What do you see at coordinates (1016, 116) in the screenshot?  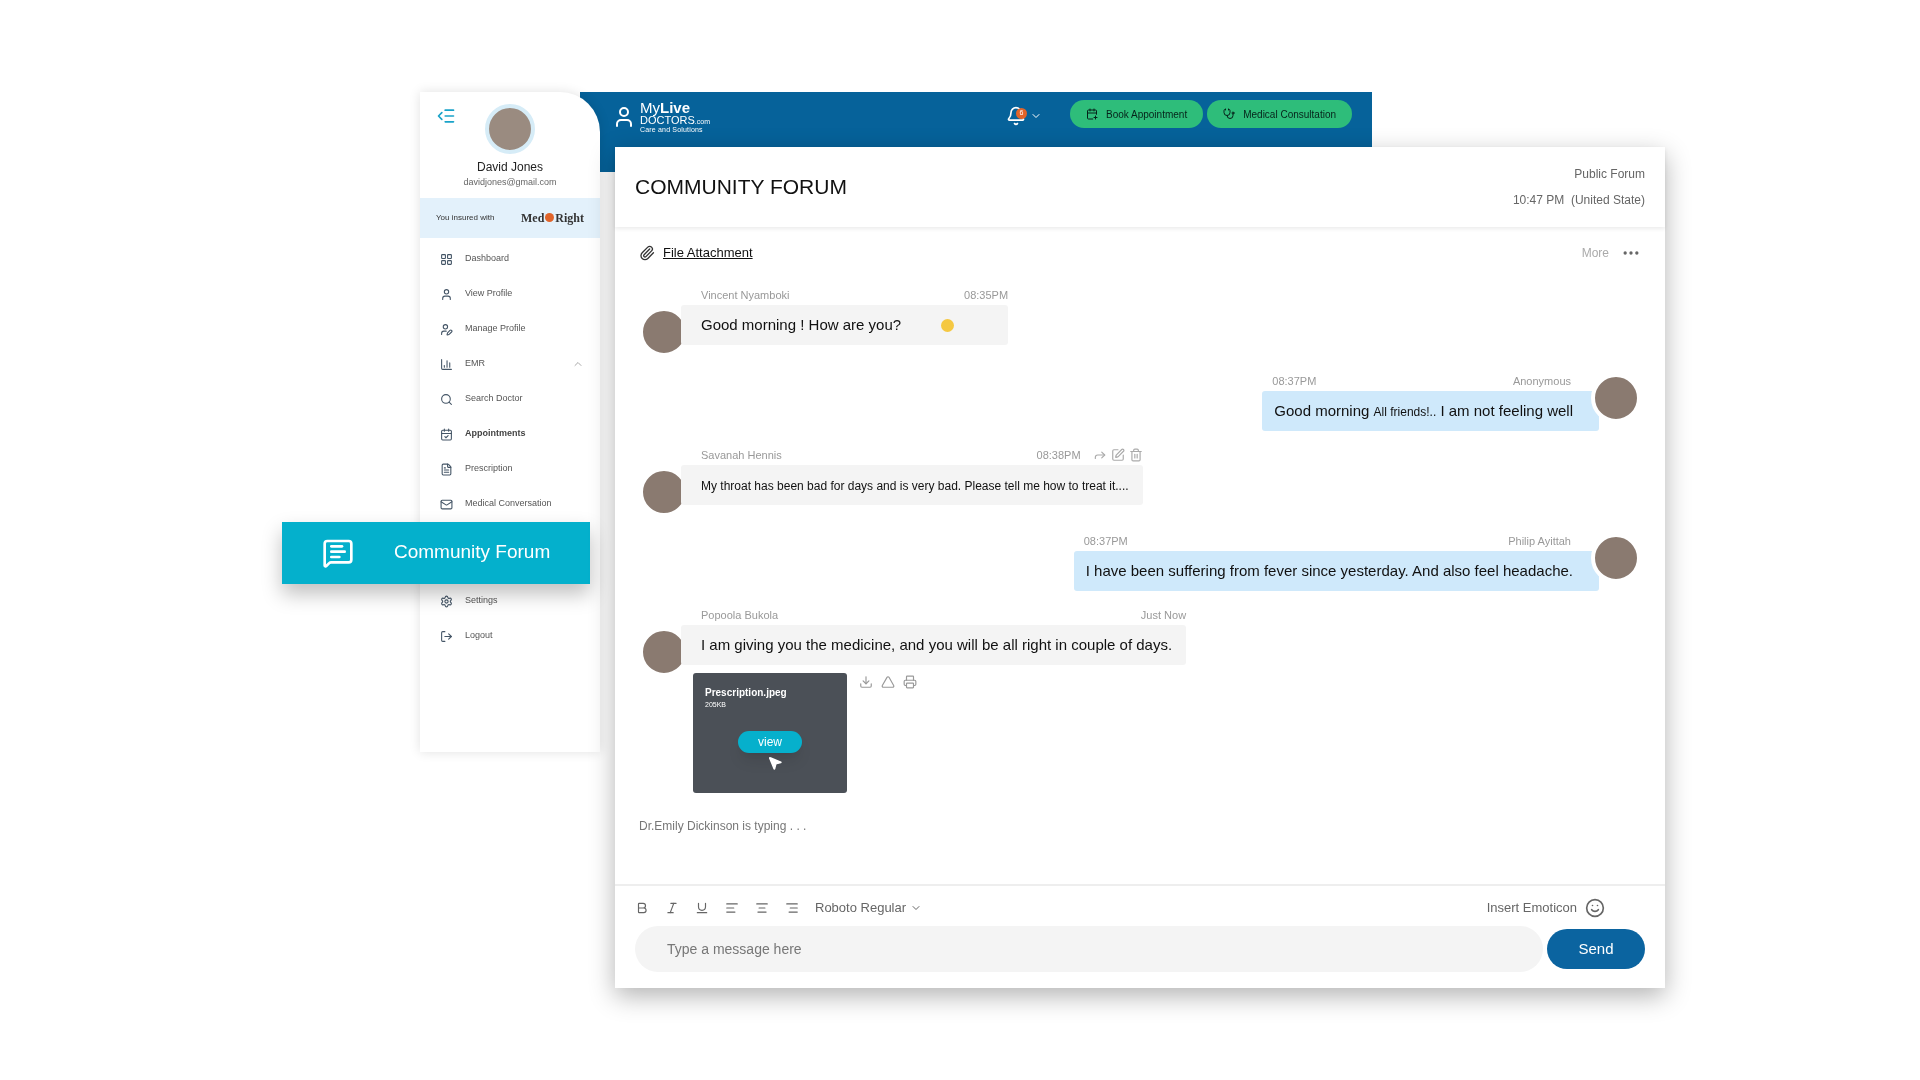 I see `bell-icon` at bounding box center [1016, 116].